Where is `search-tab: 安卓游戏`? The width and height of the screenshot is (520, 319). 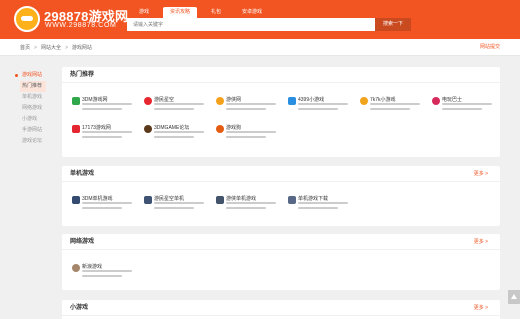
search-tab: 安卓游戏 is located at coordinates (252, 12).